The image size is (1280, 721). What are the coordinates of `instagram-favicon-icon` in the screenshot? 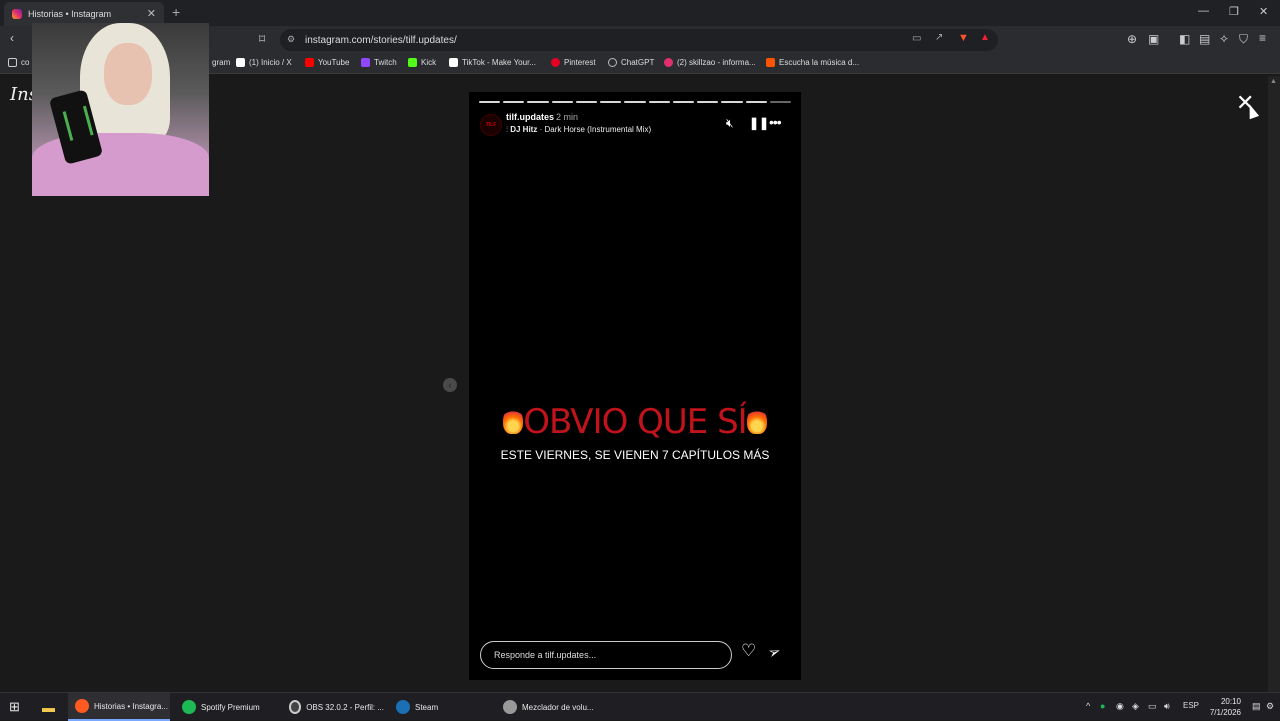 It's located at (17, 14).